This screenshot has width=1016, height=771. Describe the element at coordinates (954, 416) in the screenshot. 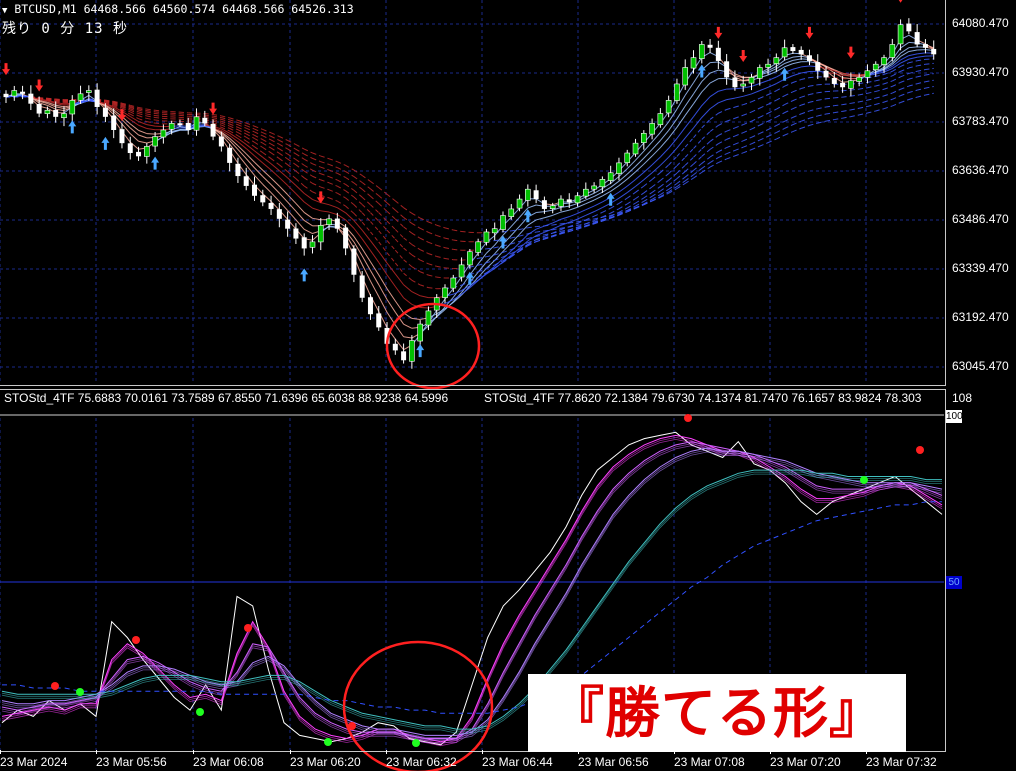

I see `level-100-badge: 100` at that location.